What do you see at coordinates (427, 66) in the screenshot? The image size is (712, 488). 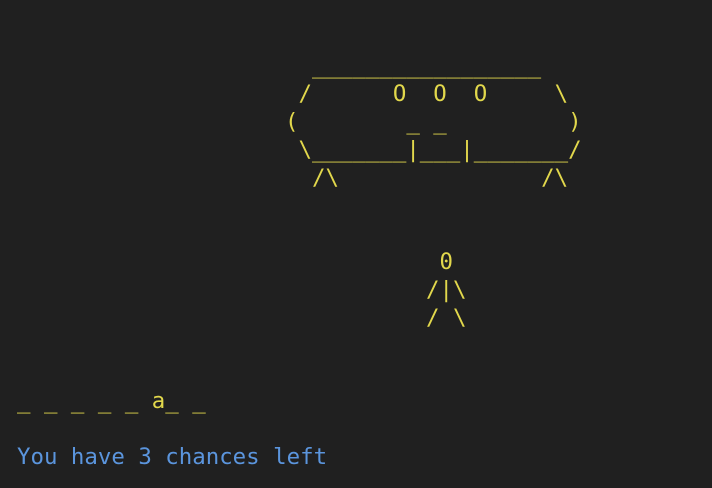 I see `ufo-line-1: _________________` at bounding box center [427, 66].